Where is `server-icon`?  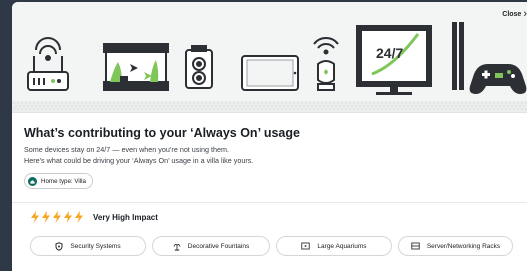 server-icon is located at coordinates (415, 246).